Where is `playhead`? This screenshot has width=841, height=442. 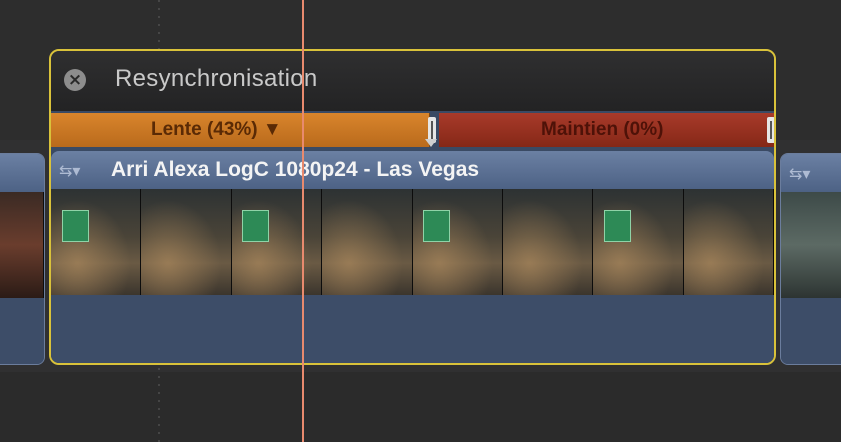
playhead is located at coordinates (303, 221).